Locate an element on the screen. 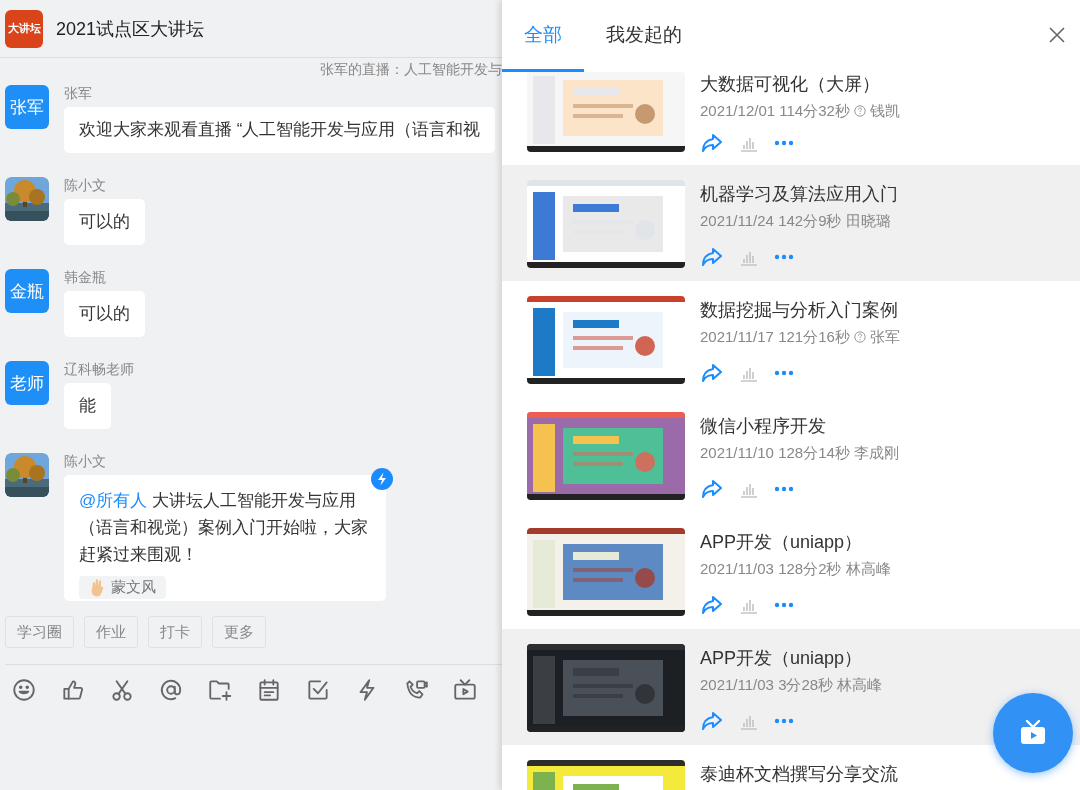  quick-action-button: 更多 is located at coordinates (239, 632).